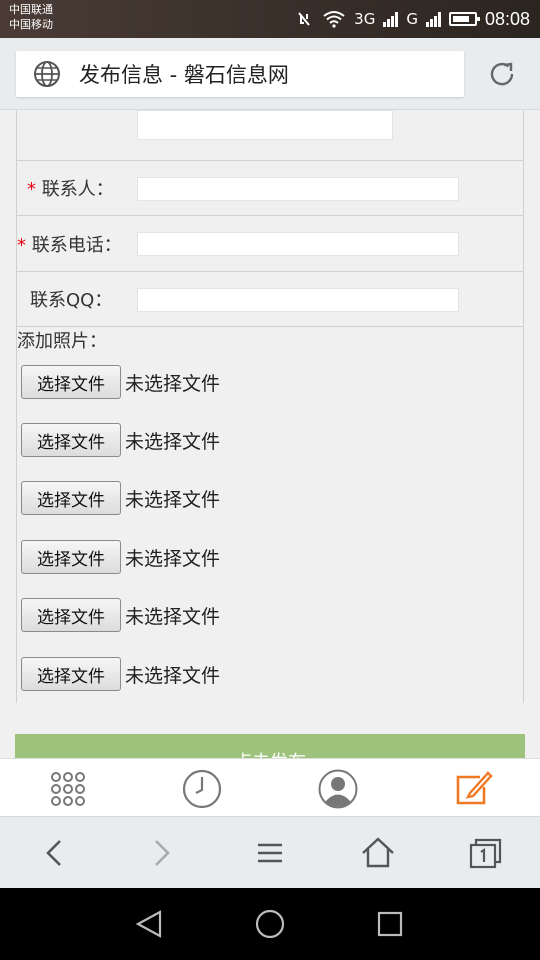 The image size is (540, 960). I want to click on back-icon, so click(54, 853).